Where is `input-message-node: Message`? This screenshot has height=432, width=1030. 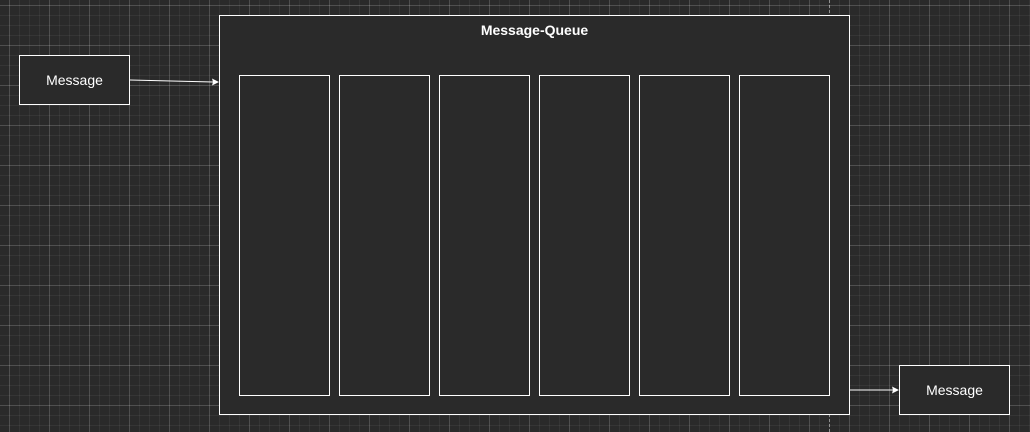 input-message-node: Message is located at coordinates (74, 80).